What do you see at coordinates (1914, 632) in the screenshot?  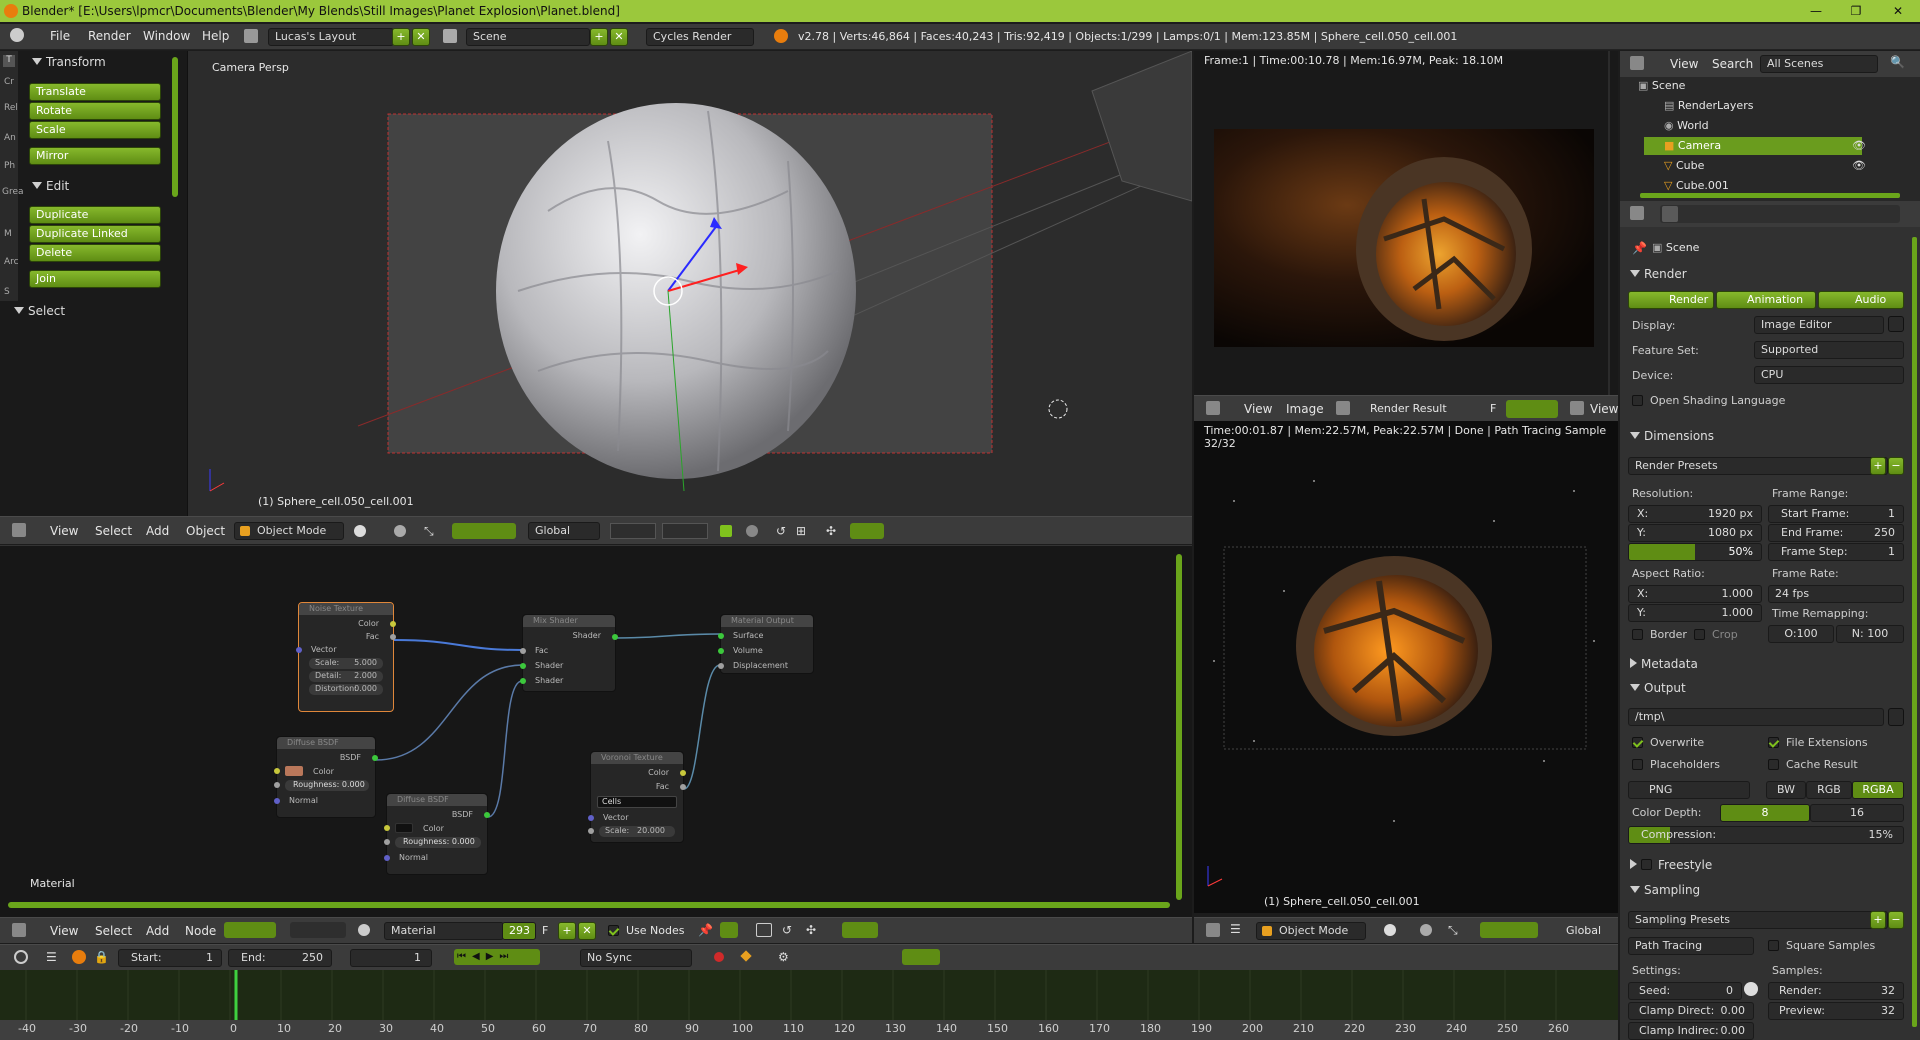 I see `properties-scrollbar` at bounding box center [1914, 632].